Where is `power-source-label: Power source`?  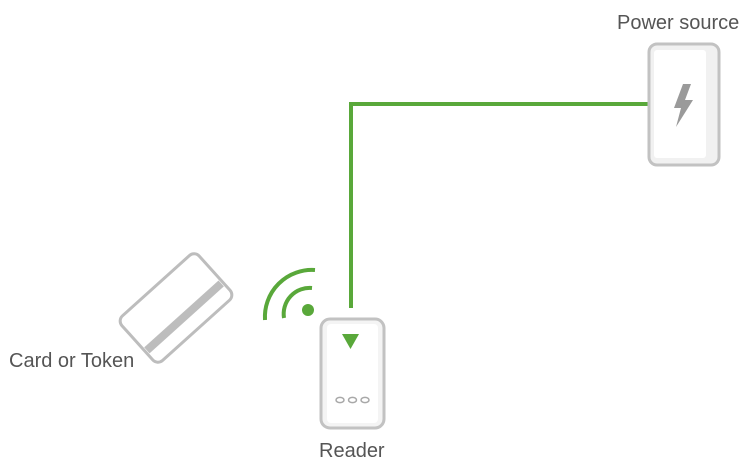
power-source-label: Power source is located at coordinates (678, 23).